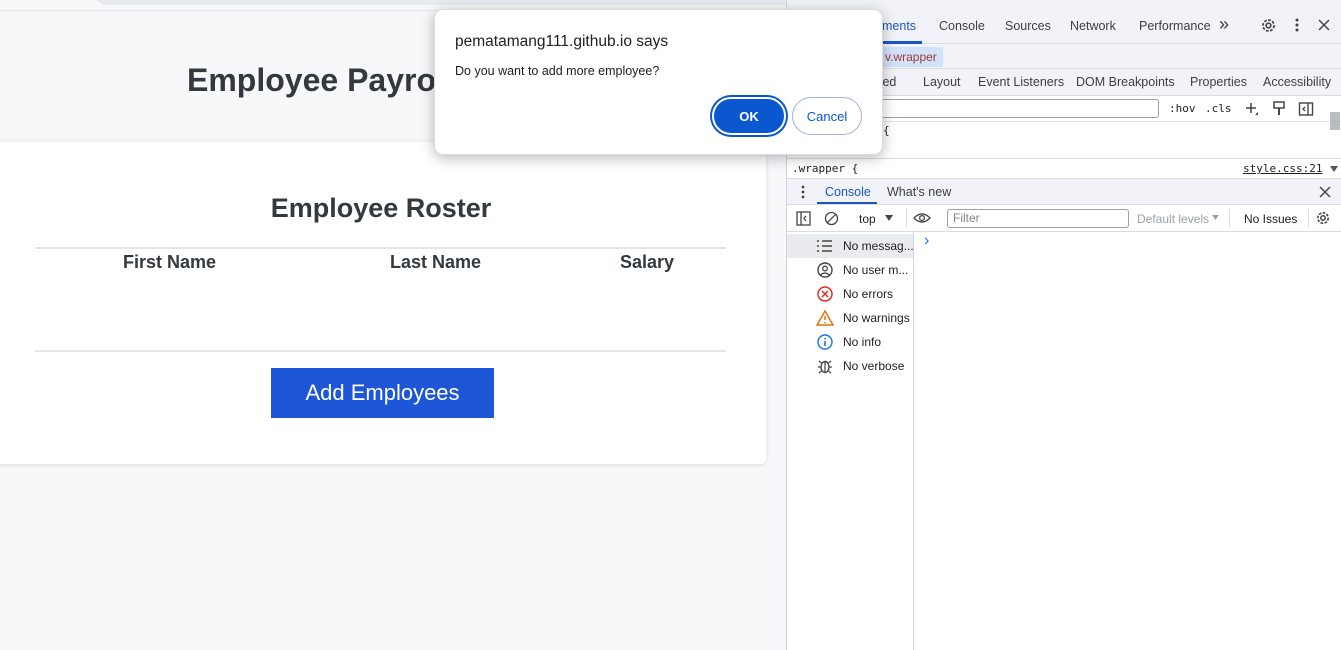  What do you see at coordinates (911, 57) in the screenshot?
I see `breadcrumb-node: v.wrapper` at bounding box center [911, 57].